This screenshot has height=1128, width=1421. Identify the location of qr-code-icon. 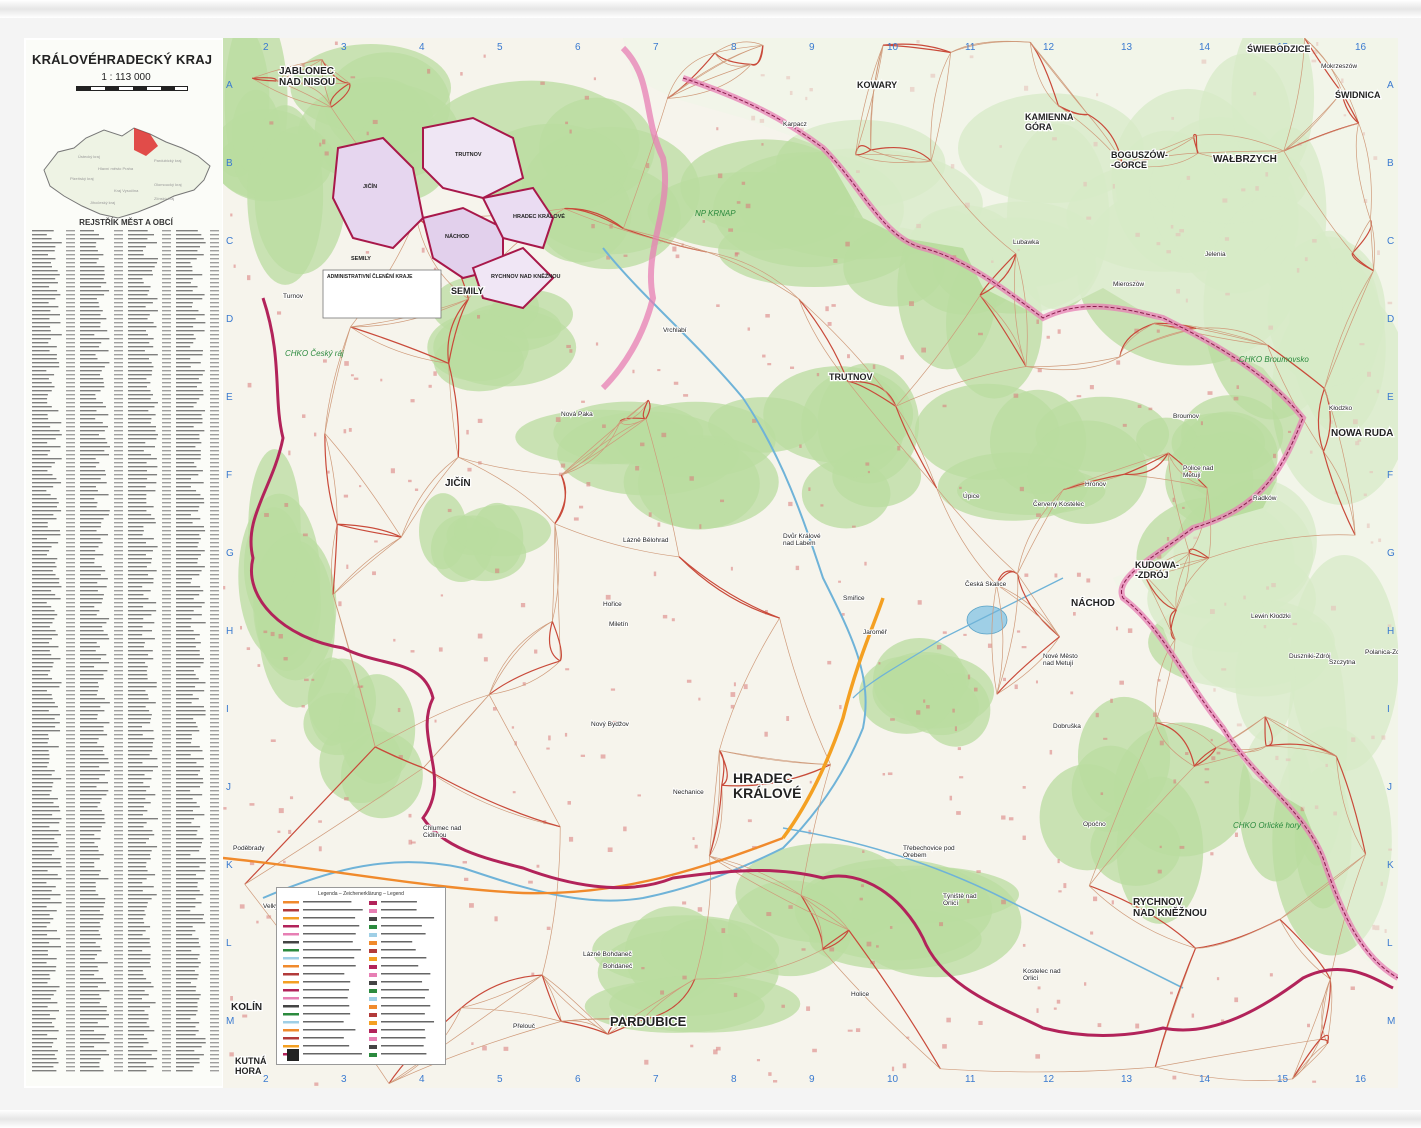
(293, 1055).